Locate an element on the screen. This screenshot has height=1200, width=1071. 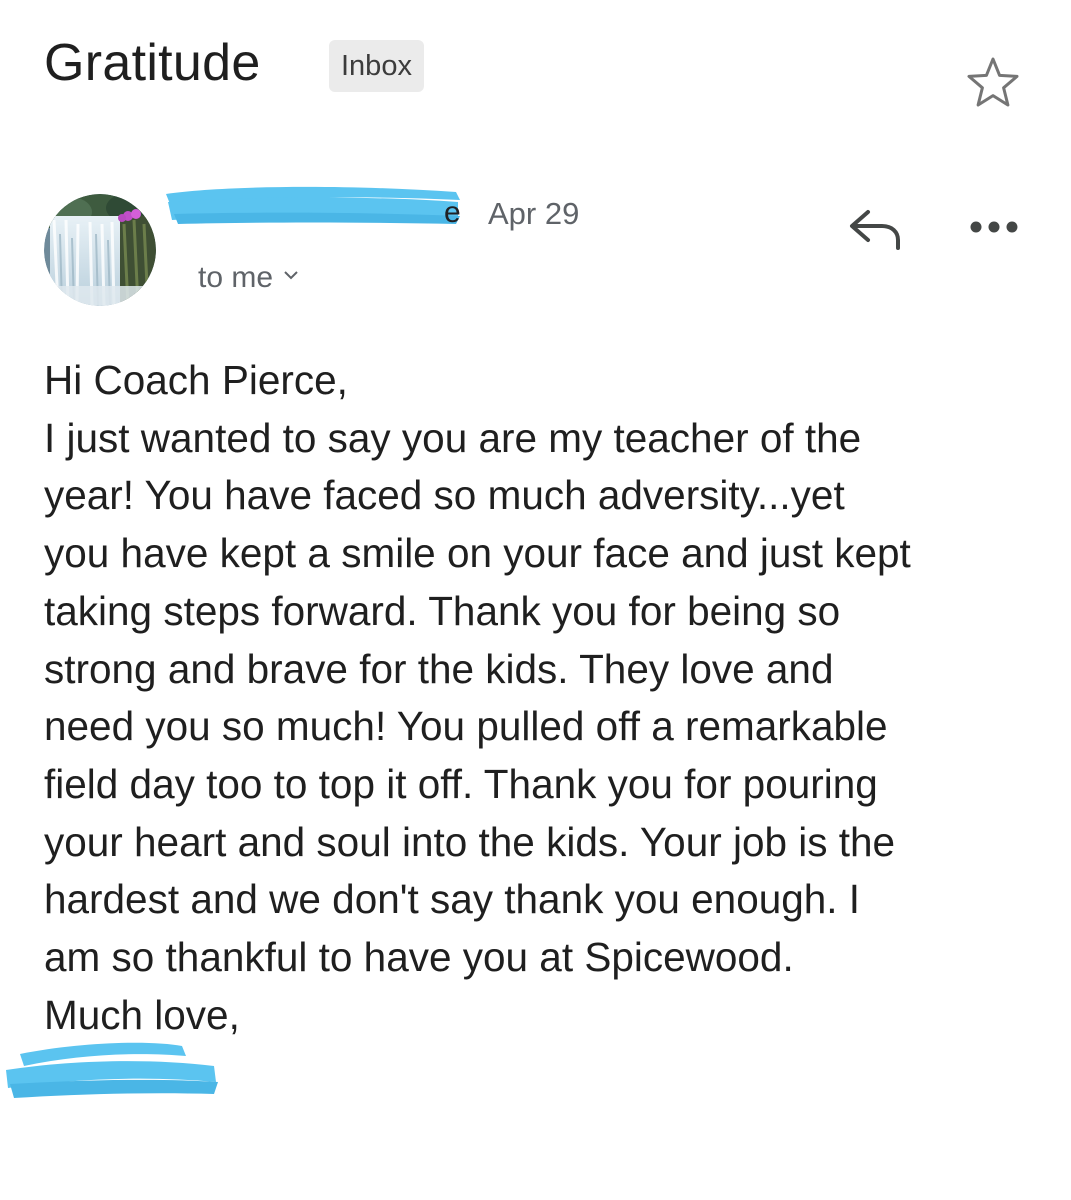
recipient-label: to me is located at coordinates (236, 277).